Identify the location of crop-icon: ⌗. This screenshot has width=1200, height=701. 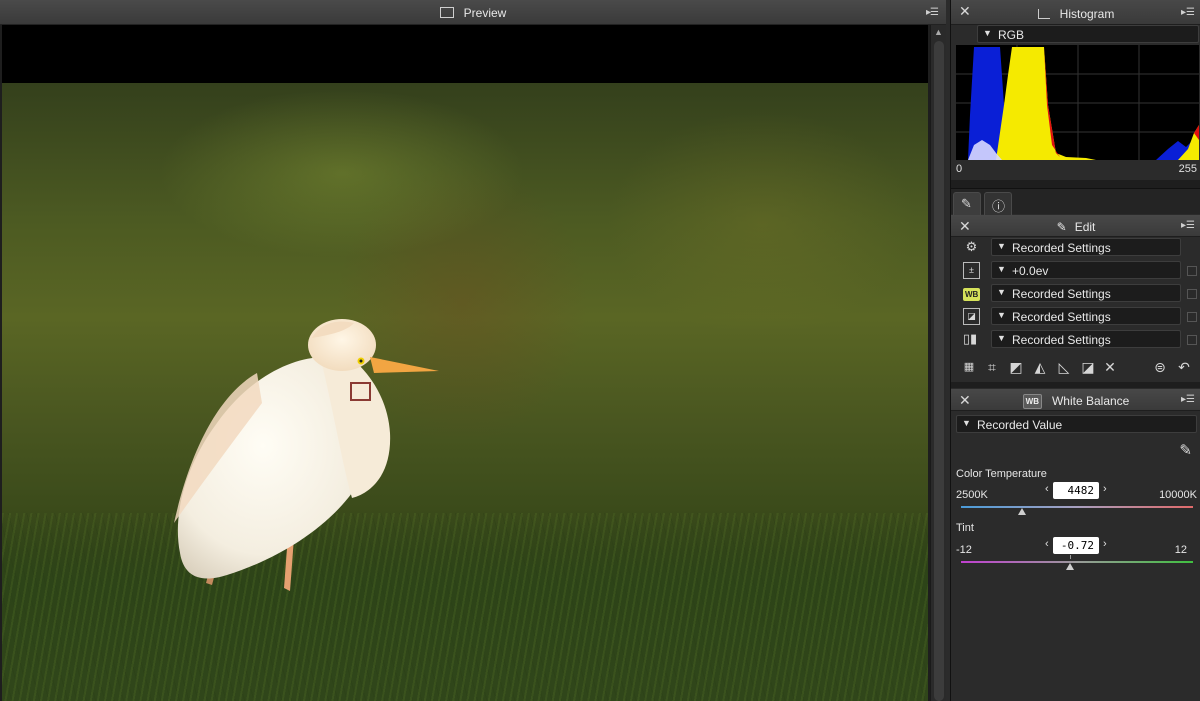
(992, 367).